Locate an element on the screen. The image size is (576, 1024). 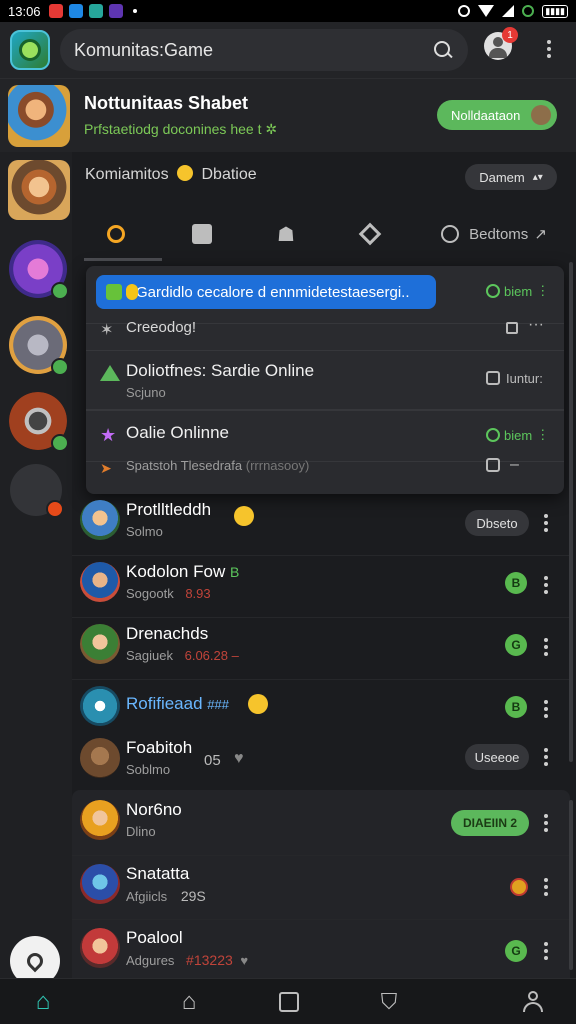
list-item: Kodolon Fow B Sogootk 8.93 B is located at coordinates (321, 587).